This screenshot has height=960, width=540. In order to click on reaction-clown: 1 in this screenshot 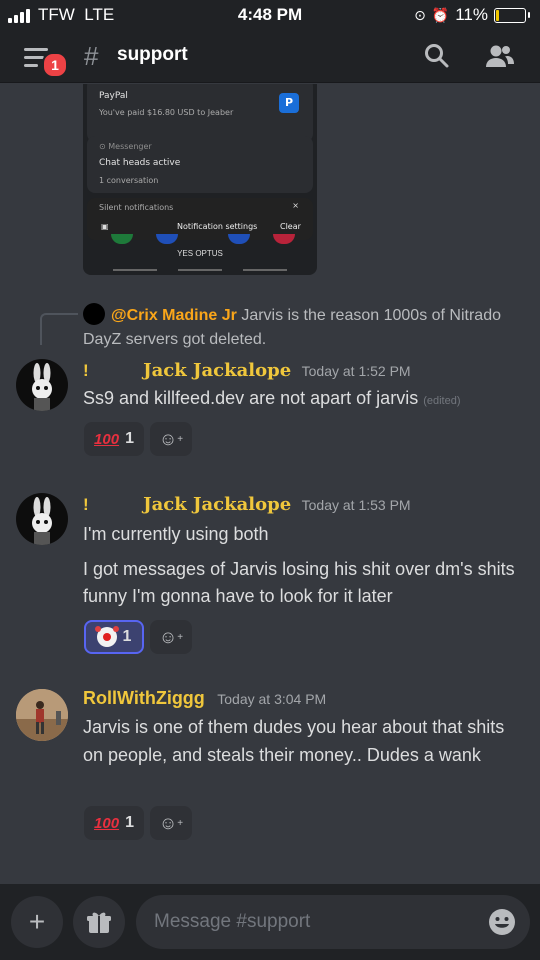, I will do `click(114, 637)`.